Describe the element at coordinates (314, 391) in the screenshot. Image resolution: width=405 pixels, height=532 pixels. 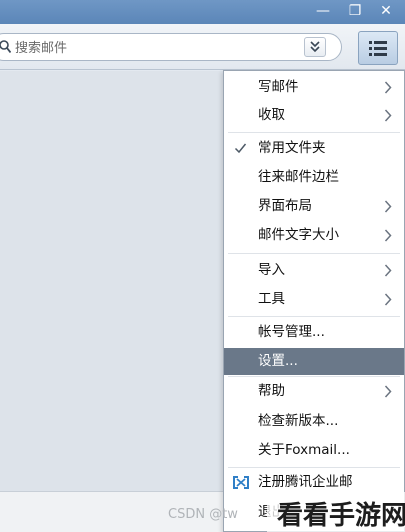
I see `menu-item-help: 帮助` at that location.